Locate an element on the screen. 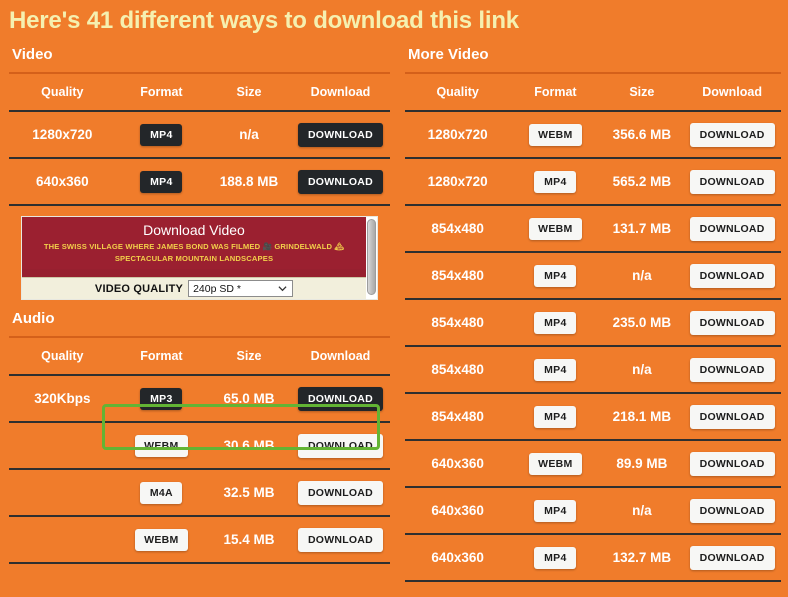  embed-scrollbar-thumb is located at coordinates (371, 257).